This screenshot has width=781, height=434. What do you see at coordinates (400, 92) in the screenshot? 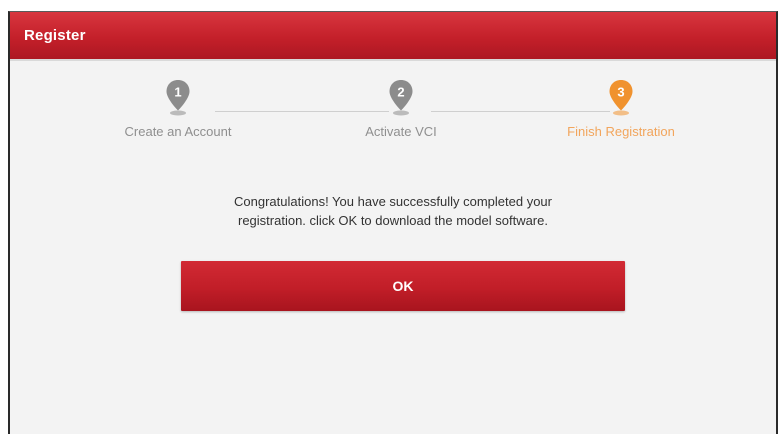
I see `step-number: 2` at bounding box center [400, 92].